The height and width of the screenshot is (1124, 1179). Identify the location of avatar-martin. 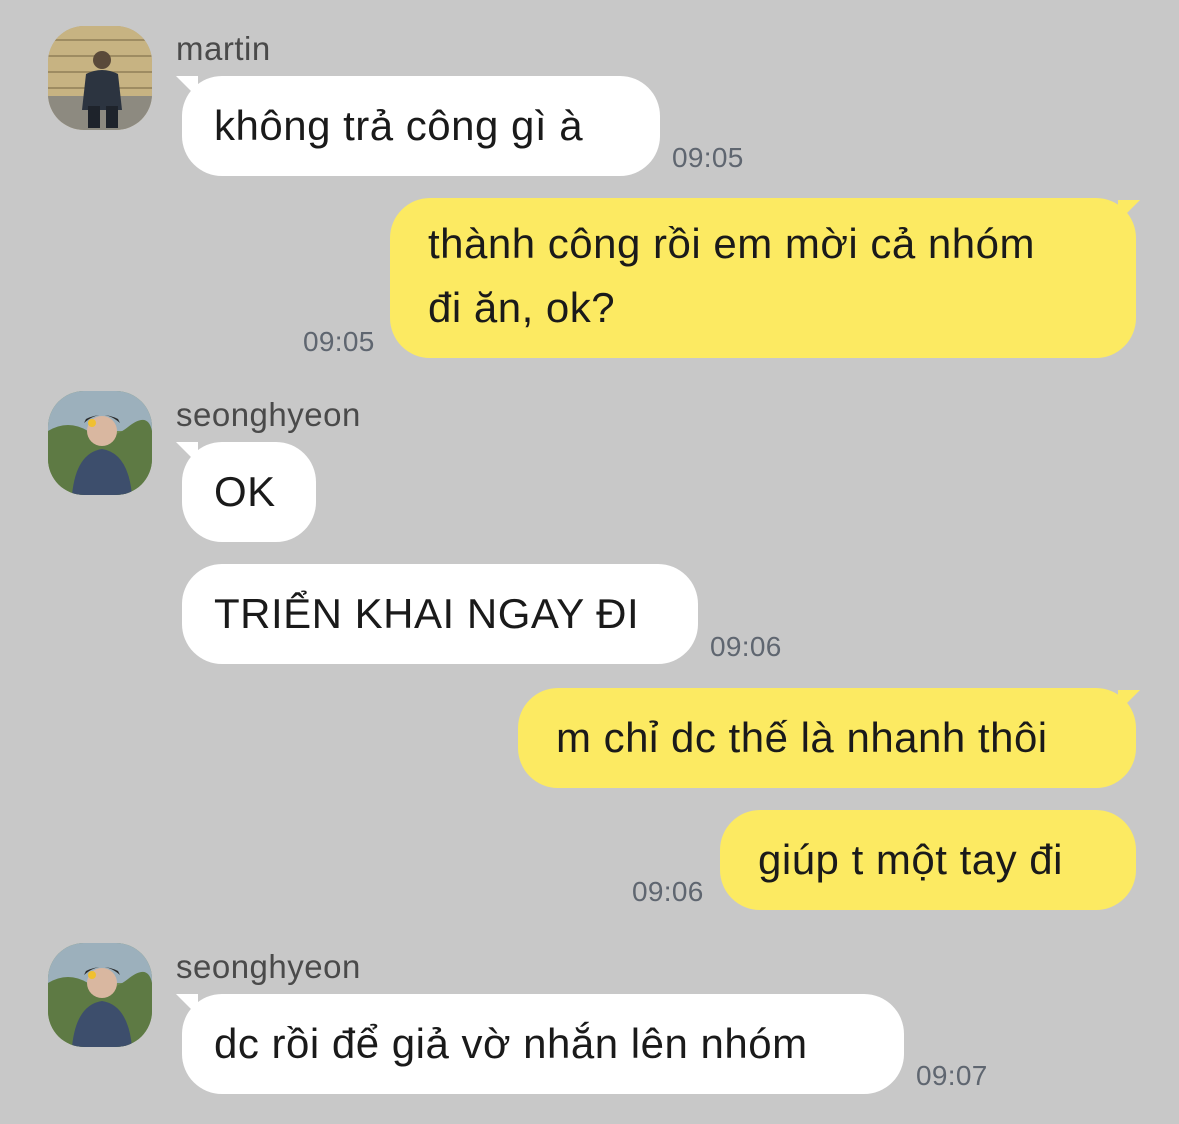
(100, 78).